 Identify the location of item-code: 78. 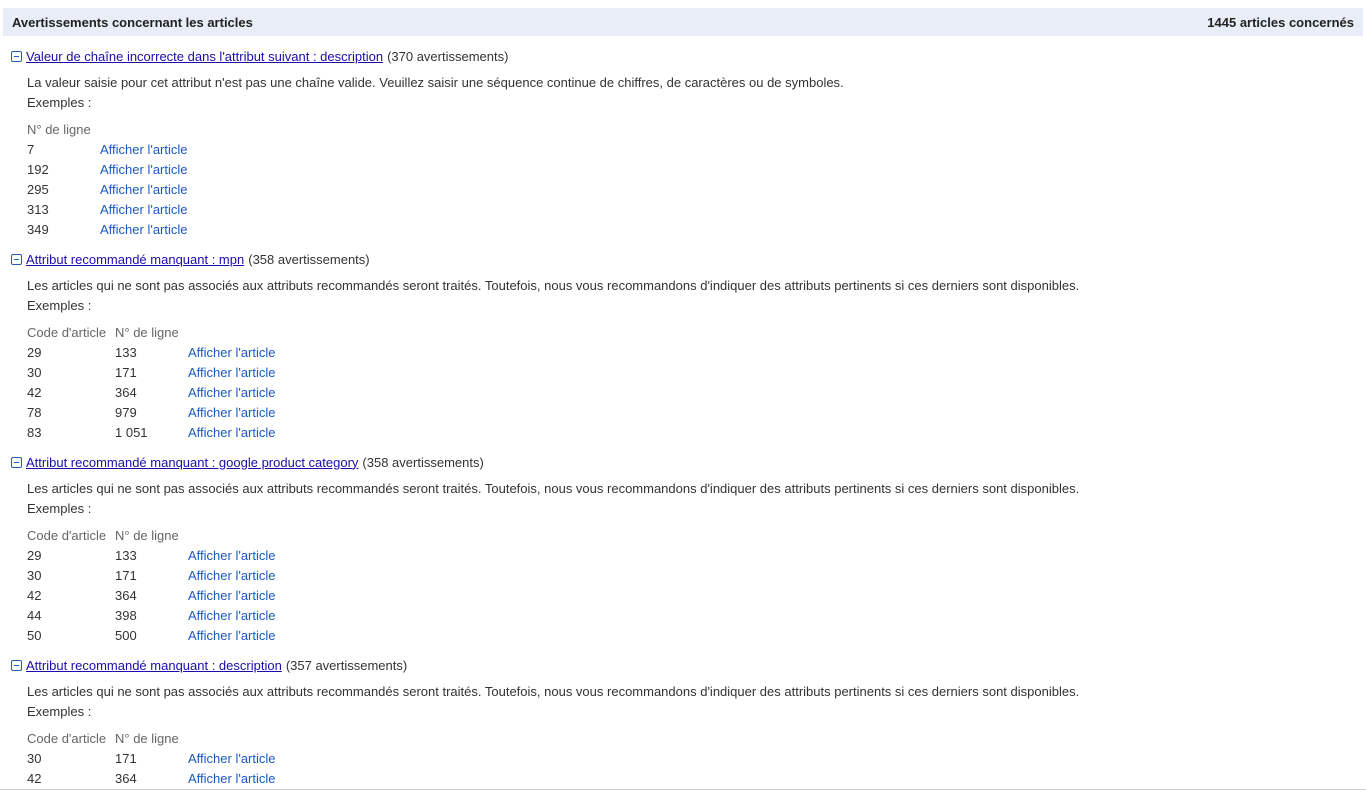
(34, 412).